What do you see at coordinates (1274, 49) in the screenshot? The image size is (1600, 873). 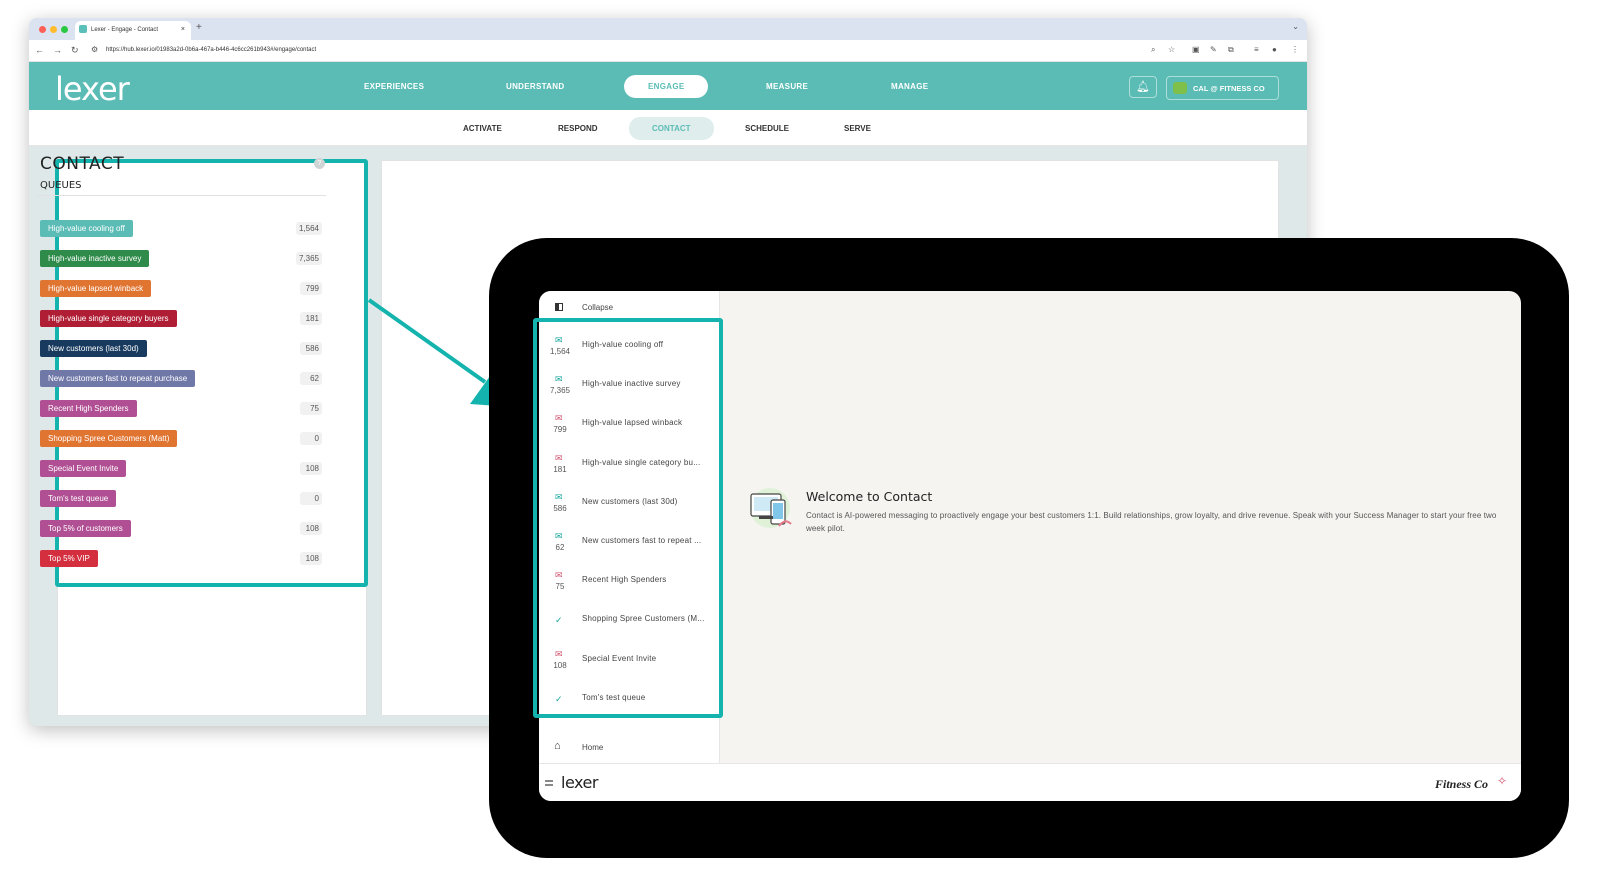 I see `profile-icon: ●` at bounding box center [1274, 49].